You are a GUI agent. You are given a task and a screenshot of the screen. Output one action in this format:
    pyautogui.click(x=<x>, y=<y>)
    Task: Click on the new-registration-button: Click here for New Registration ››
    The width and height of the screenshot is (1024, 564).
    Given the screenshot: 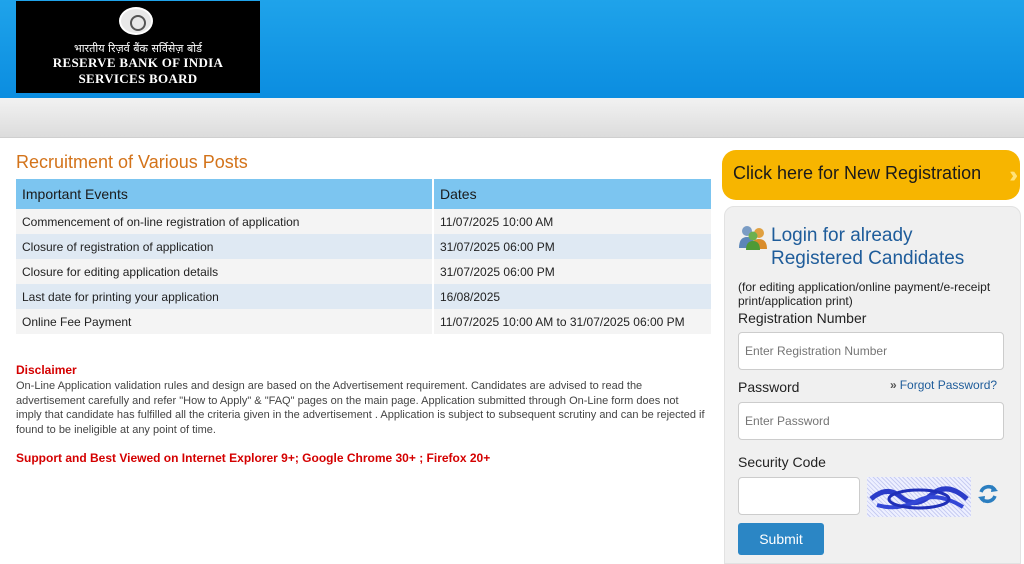 What is the action you would take?
    pyautogui.click(x=871, y=175)
    